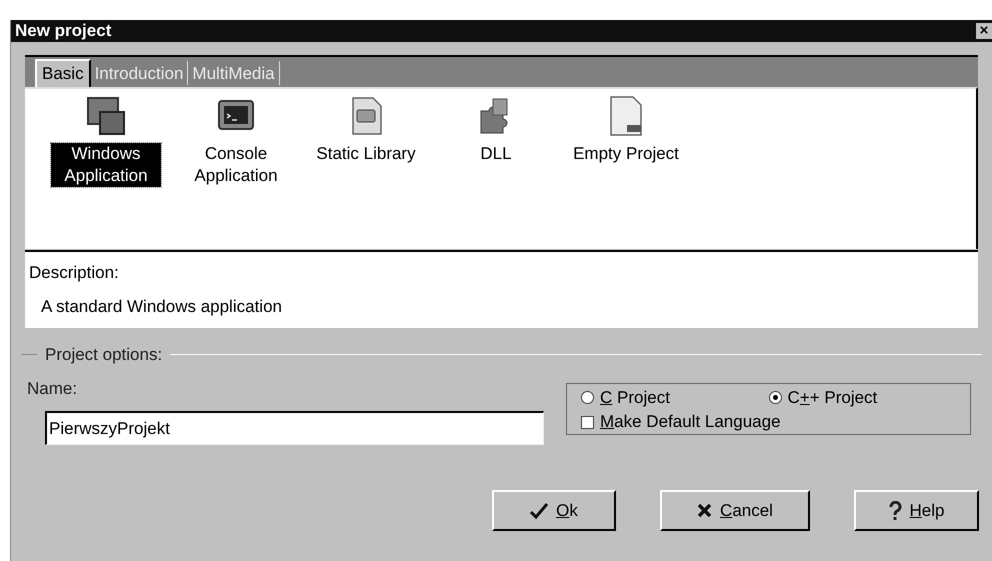 The image size is (992, 561). Describe the element at coordinates (103, 355) in the screenshot. I see `section-label: Project options:` at that location.